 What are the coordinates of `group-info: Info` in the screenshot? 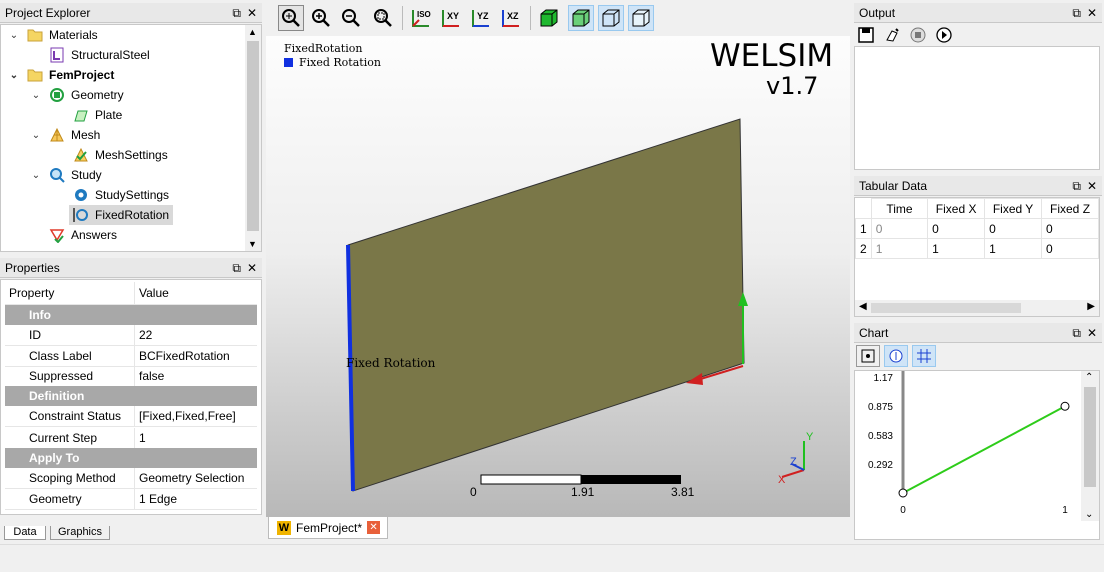 It's located at (131, 315).